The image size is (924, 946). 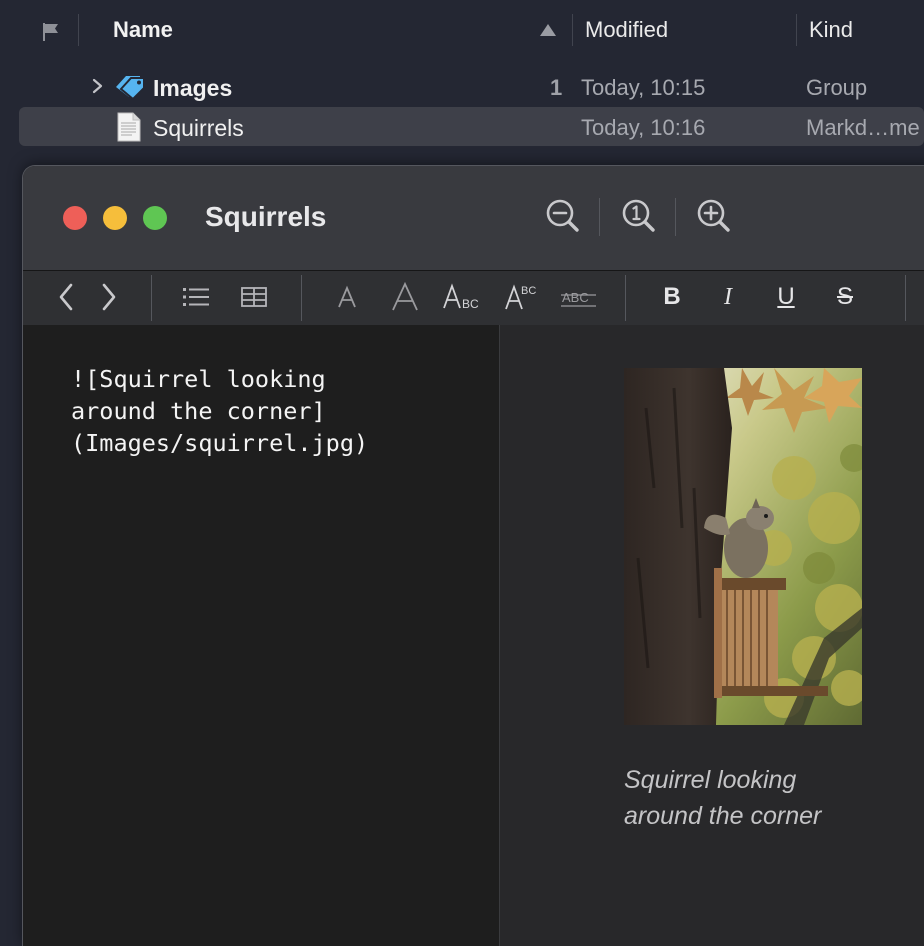 I want to click on svg-text: ABC, so click(x=575, y=297).